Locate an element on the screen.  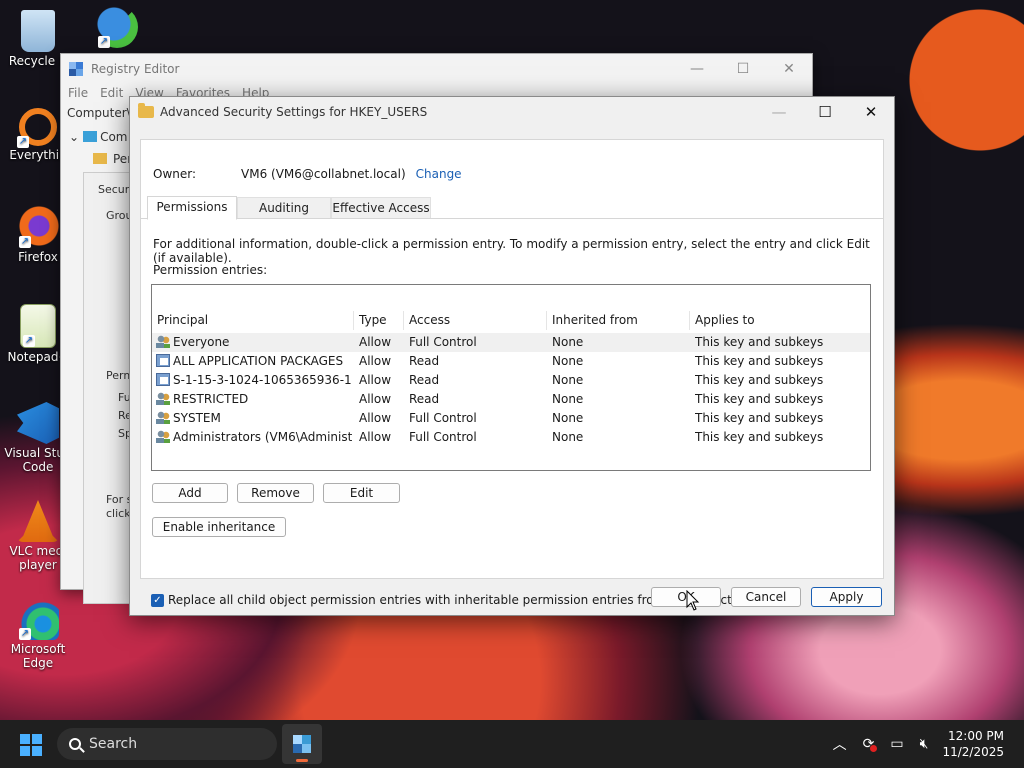
folder-icon is located at coordinates (146, 110).